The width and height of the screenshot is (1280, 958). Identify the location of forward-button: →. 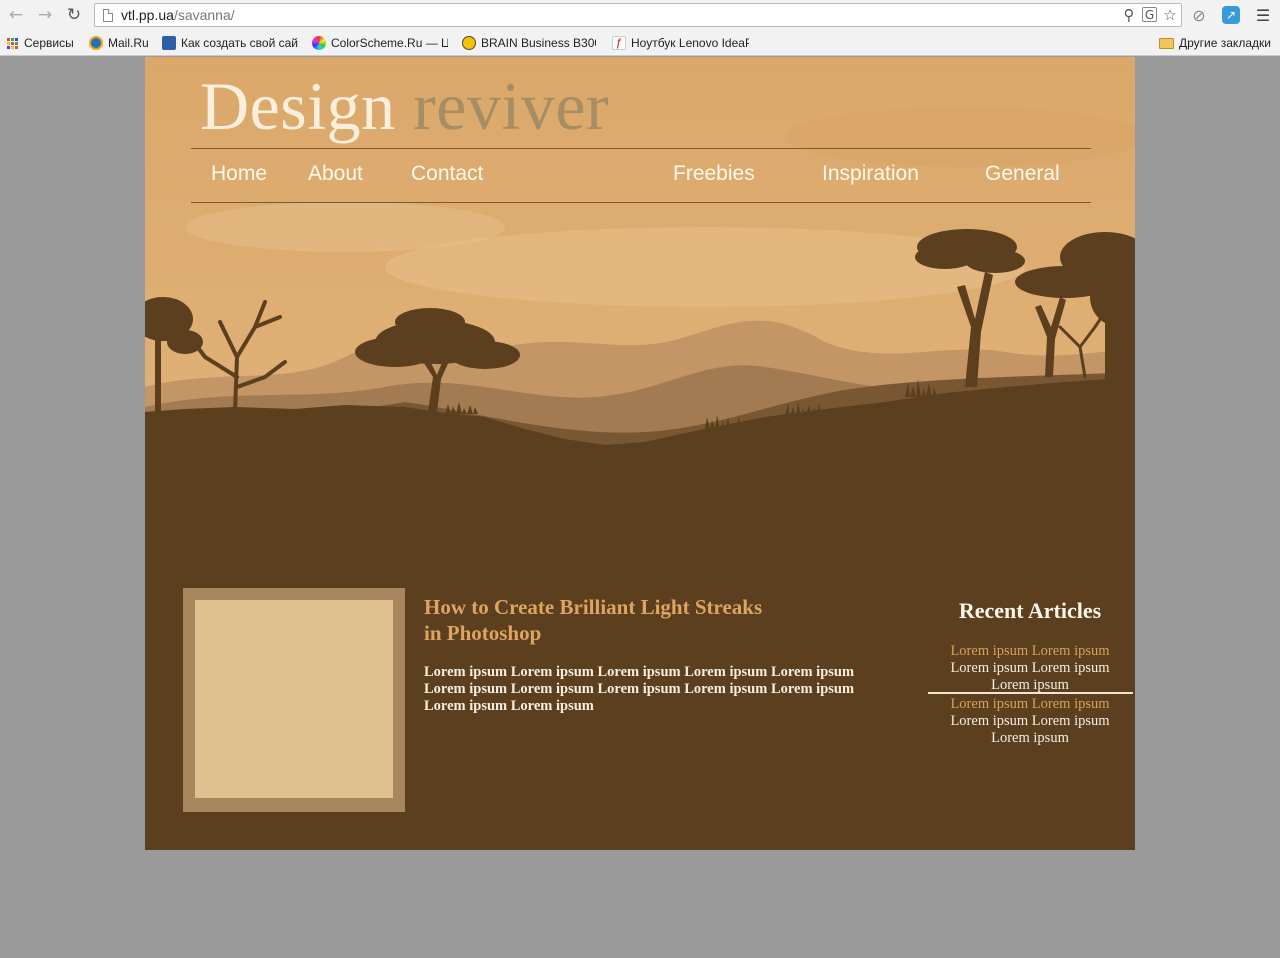
(45, 15).